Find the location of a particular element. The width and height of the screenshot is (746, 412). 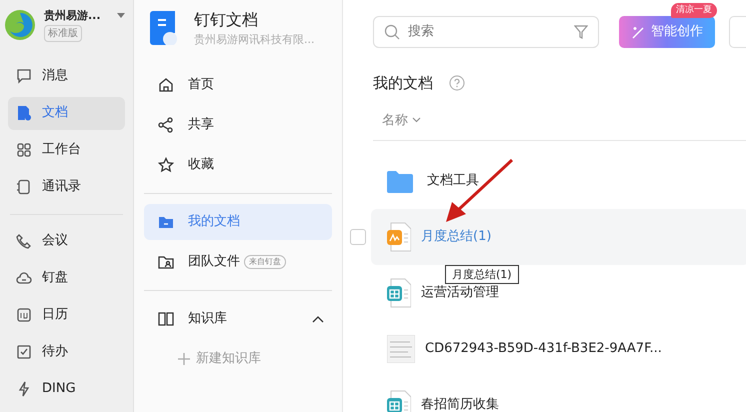

file-name: 文档工具 is located at coordinates (453, 181).